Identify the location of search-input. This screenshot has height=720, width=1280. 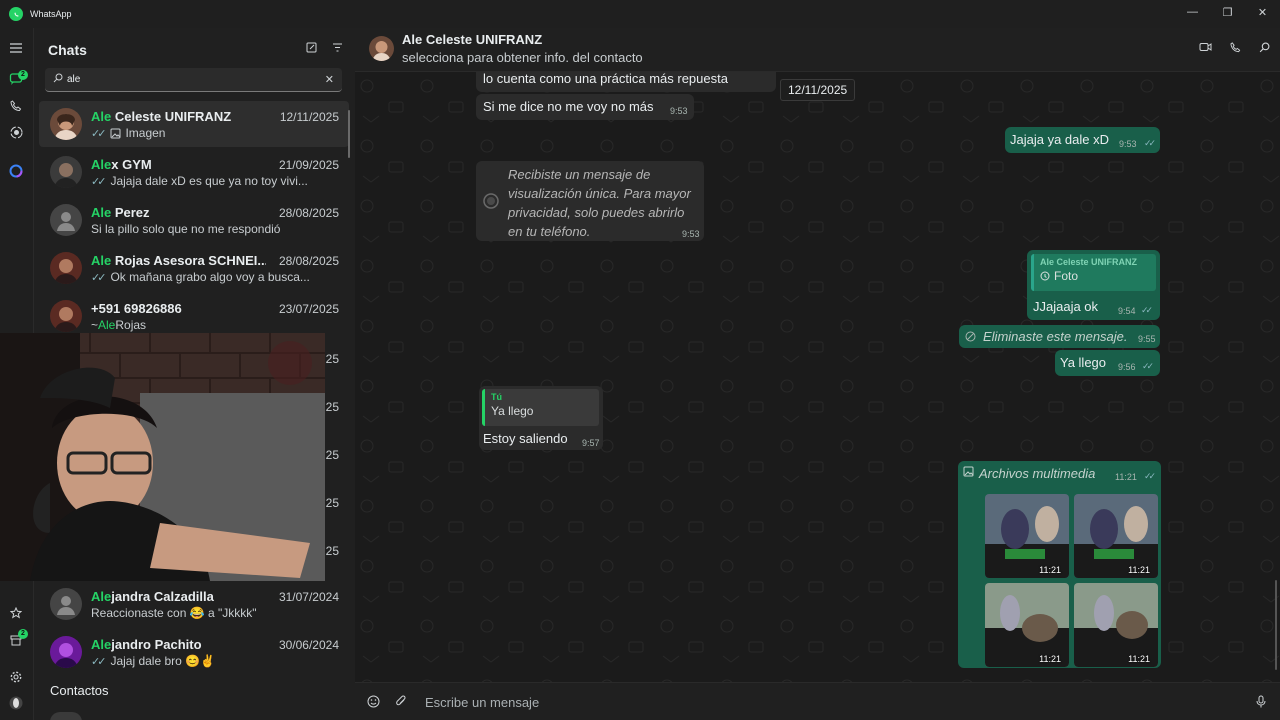
(192, 79).